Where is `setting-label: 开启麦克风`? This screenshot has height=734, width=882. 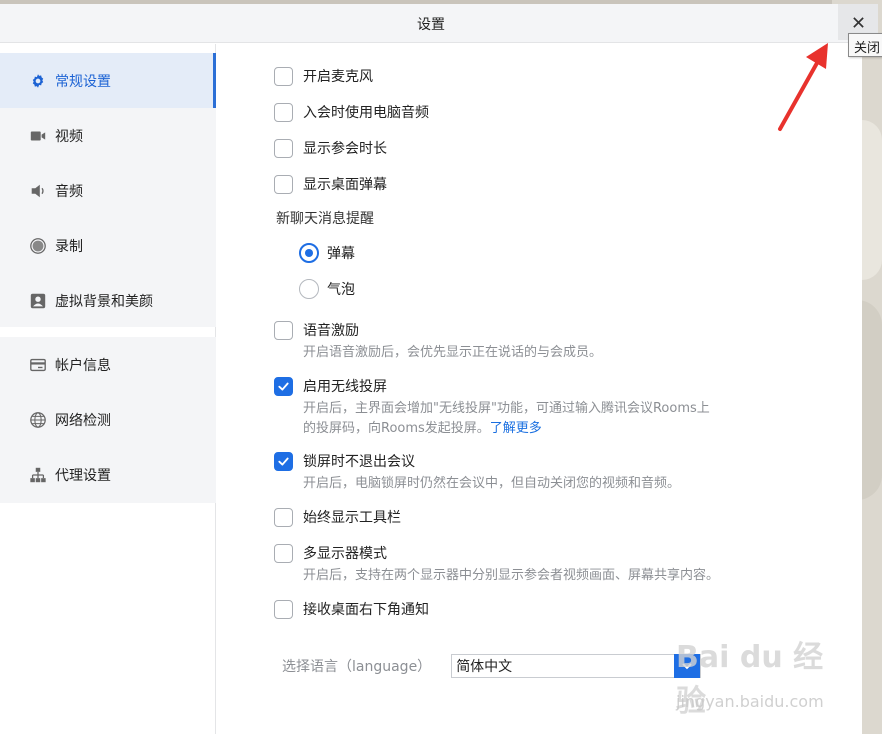
setting-label: 开启麦克风 is located at coordinates (338, 77).